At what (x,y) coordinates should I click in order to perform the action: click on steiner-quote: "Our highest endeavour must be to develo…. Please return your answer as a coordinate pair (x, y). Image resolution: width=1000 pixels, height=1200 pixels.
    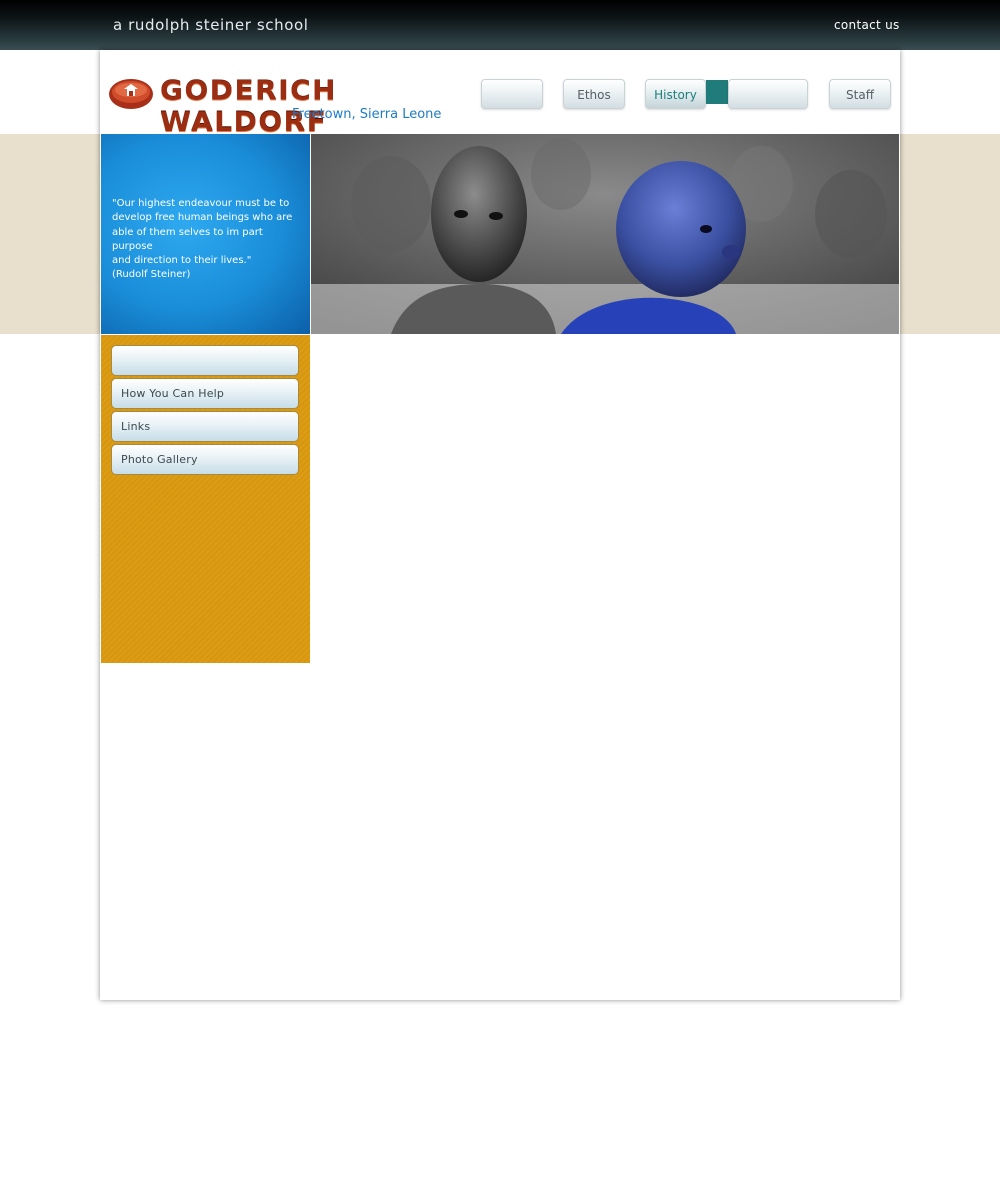
    Looking at the image, I should click on (207, 240).